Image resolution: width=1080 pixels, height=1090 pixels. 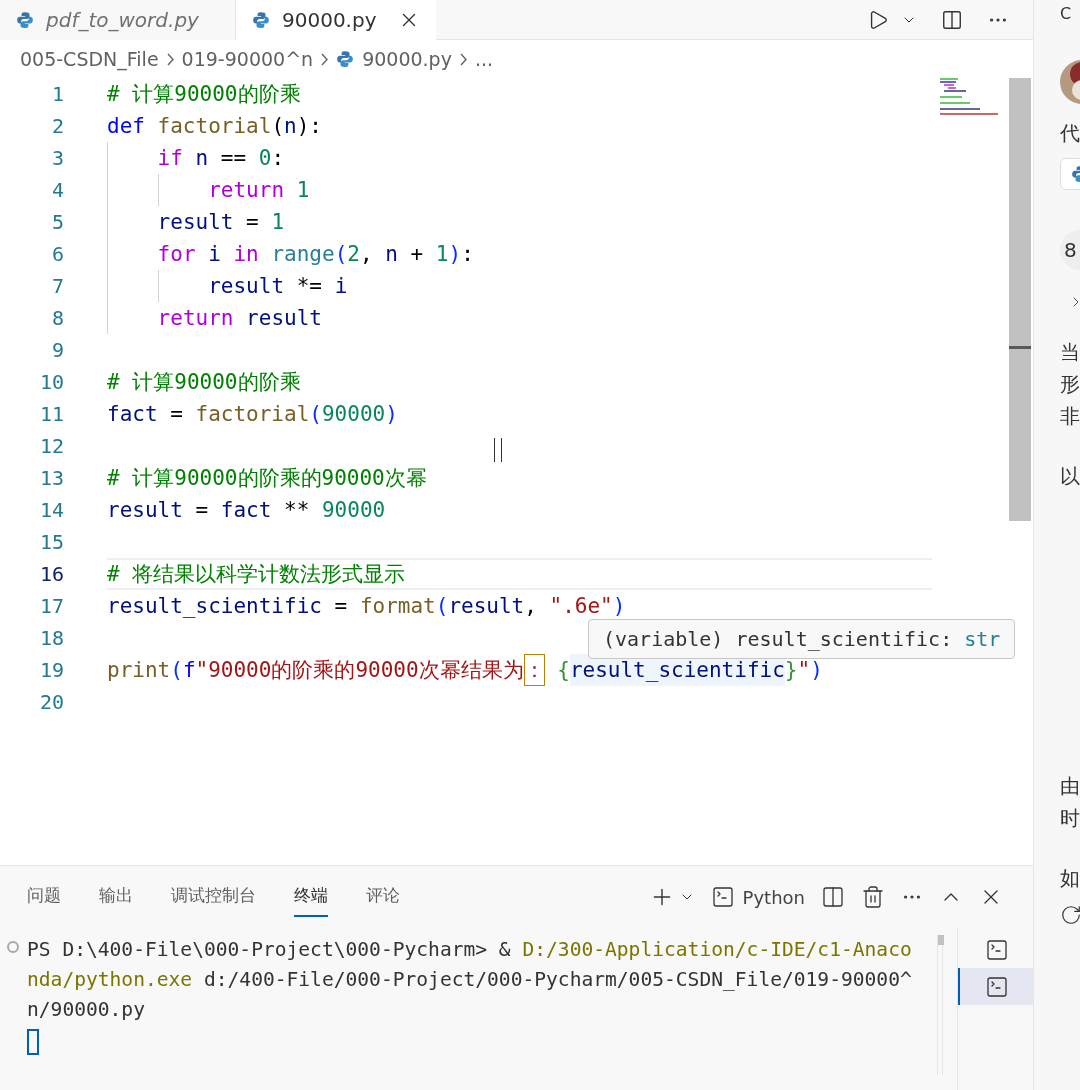 What do you see at coordinates (802, 639) in the screenshot?
I see `hover-tooltip: (variable) result_scientific: str` at bounding box center [802, 639].